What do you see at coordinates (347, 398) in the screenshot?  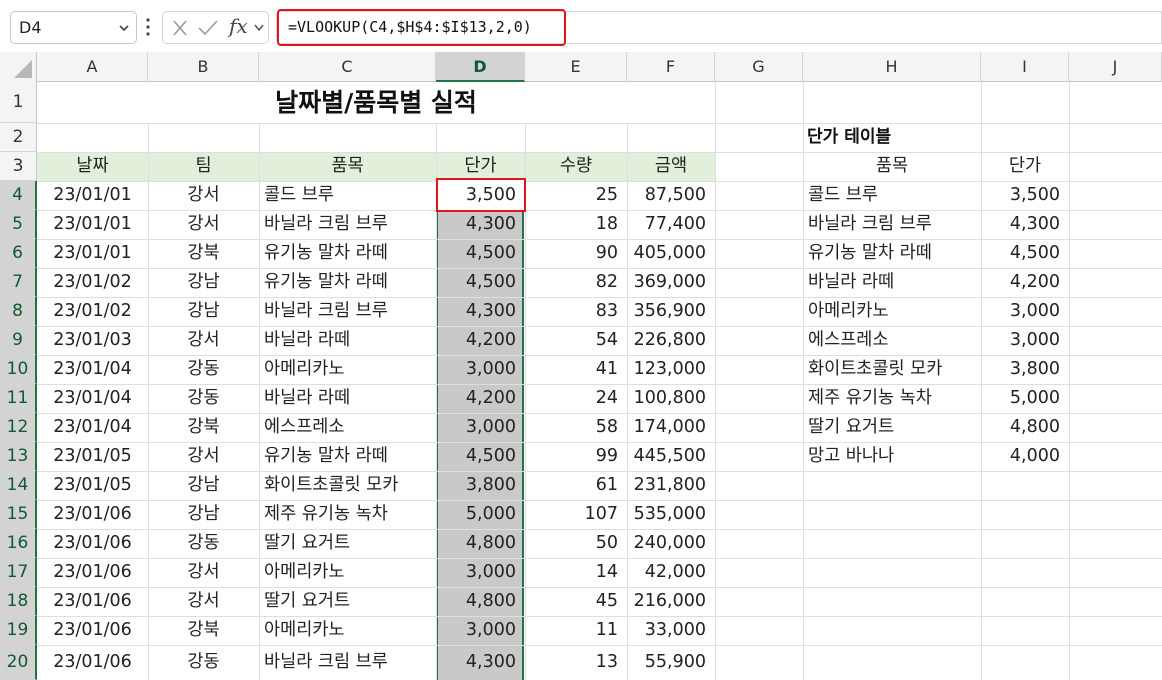 I see `table-cell: 바닐라 라떼` at bounding box center [347, 398].